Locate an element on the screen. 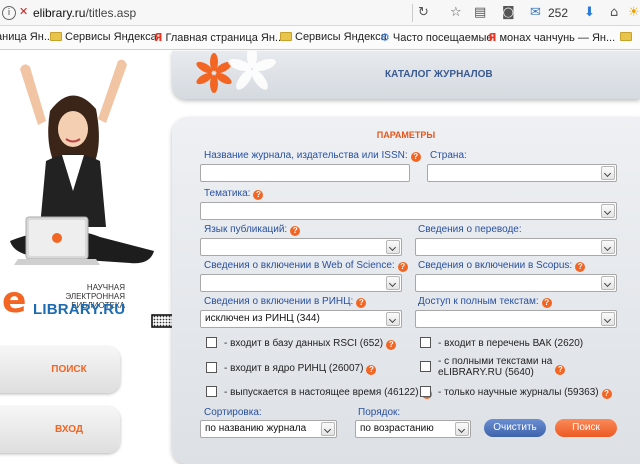  checkbox-label-line: eLIBRARY.RU (5640) is located at coordinates (486, 372).